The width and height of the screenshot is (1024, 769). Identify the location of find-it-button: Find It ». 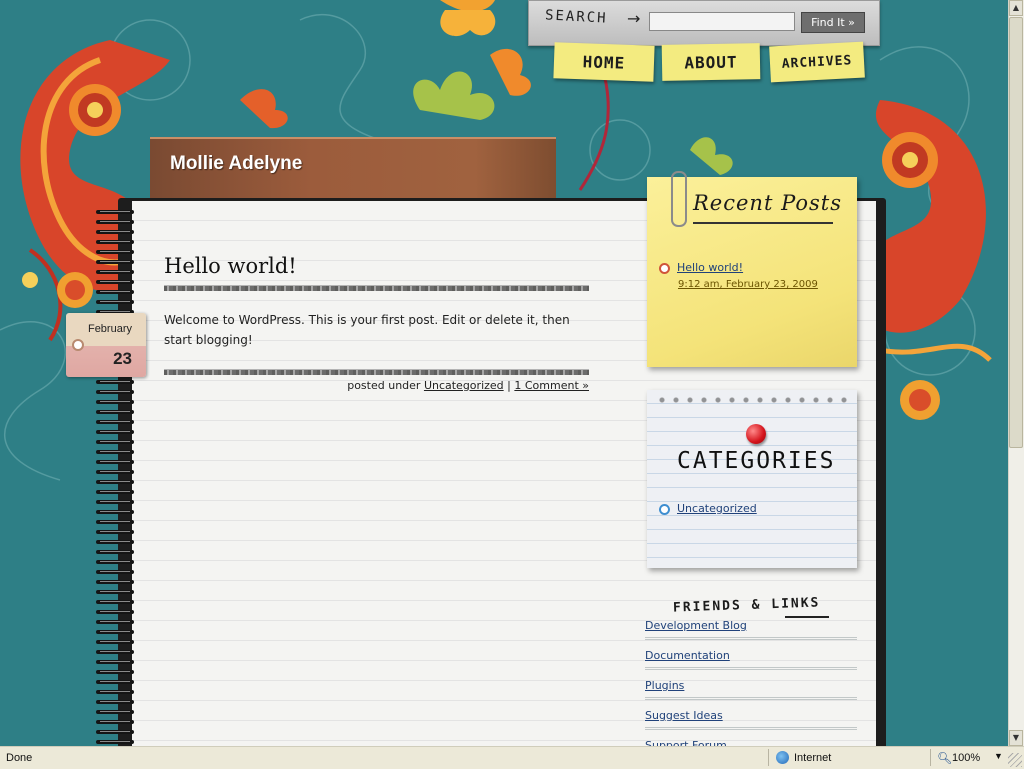
(833, 22).